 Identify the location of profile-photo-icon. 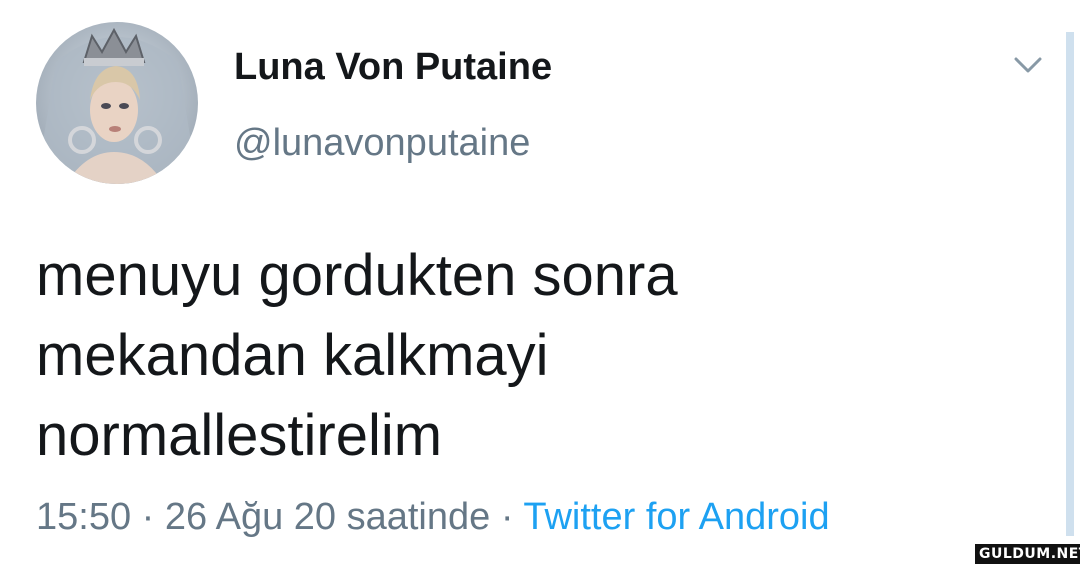
(117, 105).